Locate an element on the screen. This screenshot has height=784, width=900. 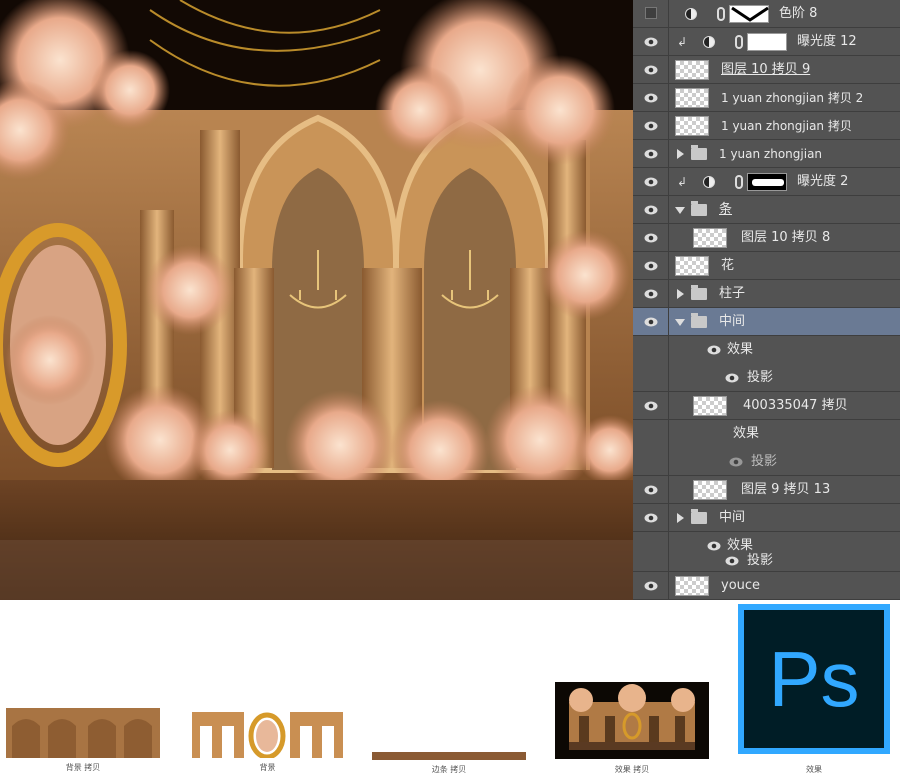
layer-row: 1 yuan zhongjian 拷贝 2 is located at coordinates (766, 98).